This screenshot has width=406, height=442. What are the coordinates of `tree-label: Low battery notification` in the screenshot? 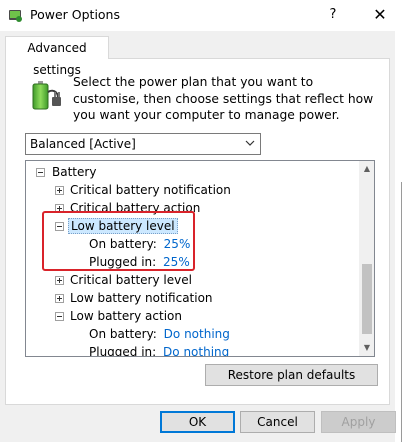 It's located at (141, 298).